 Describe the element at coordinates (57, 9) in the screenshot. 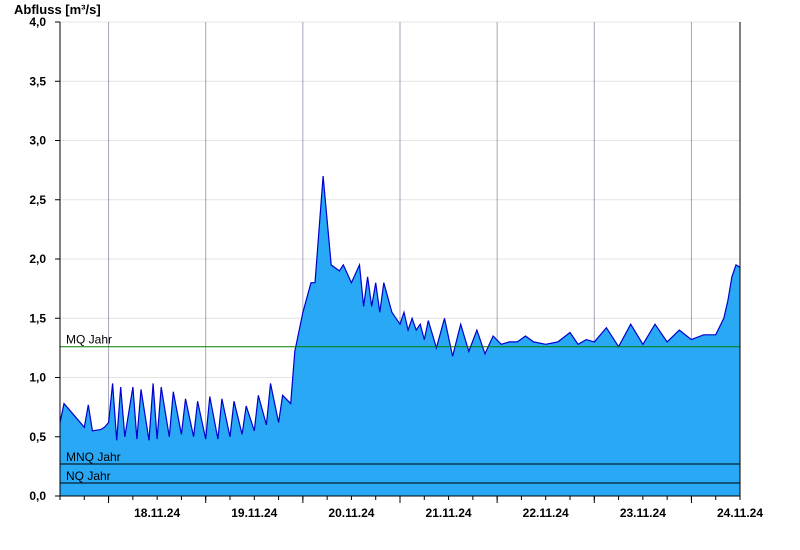

I see `y-axis-title: Abfluss [m³/s]` at that location.